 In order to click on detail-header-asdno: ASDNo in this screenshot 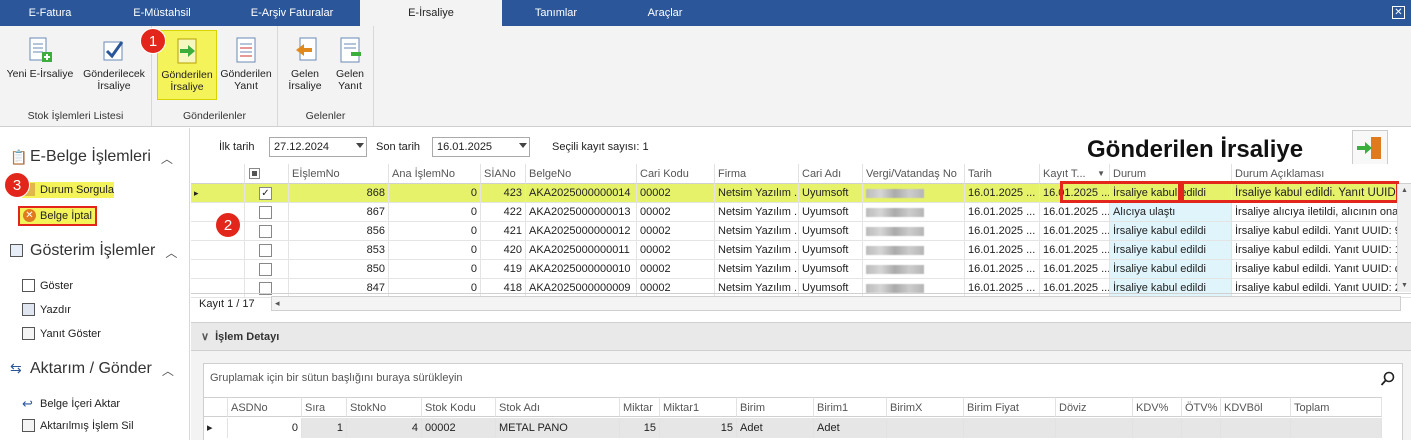, I will do `click(265, 407)`.